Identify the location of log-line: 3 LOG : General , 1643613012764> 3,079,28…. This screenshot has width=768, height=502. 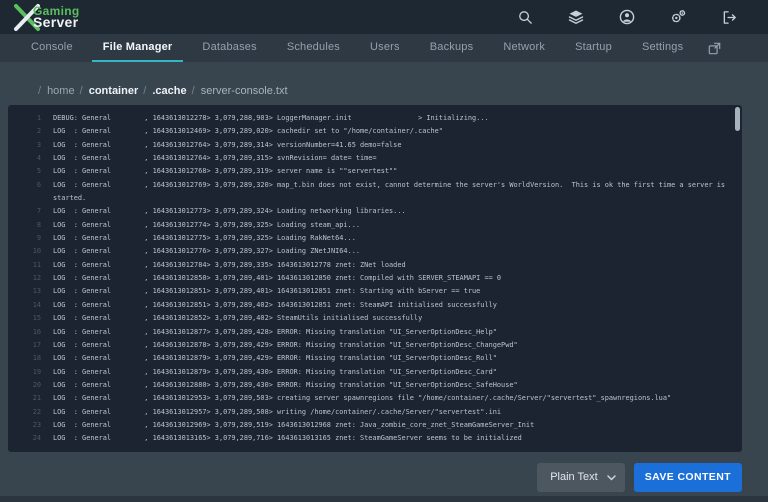
(375, 145).